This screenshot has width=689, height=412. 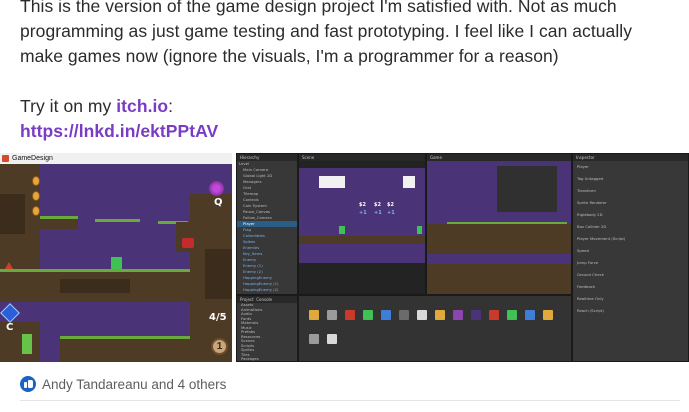 I want to click on inspector-row: Reach (Script), so click(x=630, y=311).